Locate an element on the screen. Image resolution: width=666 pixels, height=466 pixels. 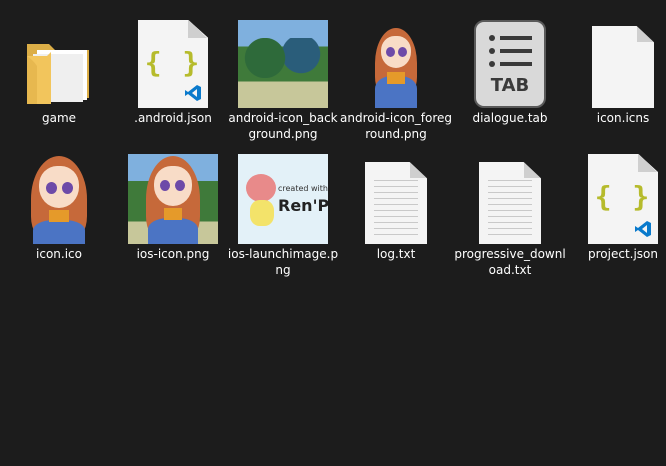
file-item-project-json: { } project.json is located at coordinates (616, 209).